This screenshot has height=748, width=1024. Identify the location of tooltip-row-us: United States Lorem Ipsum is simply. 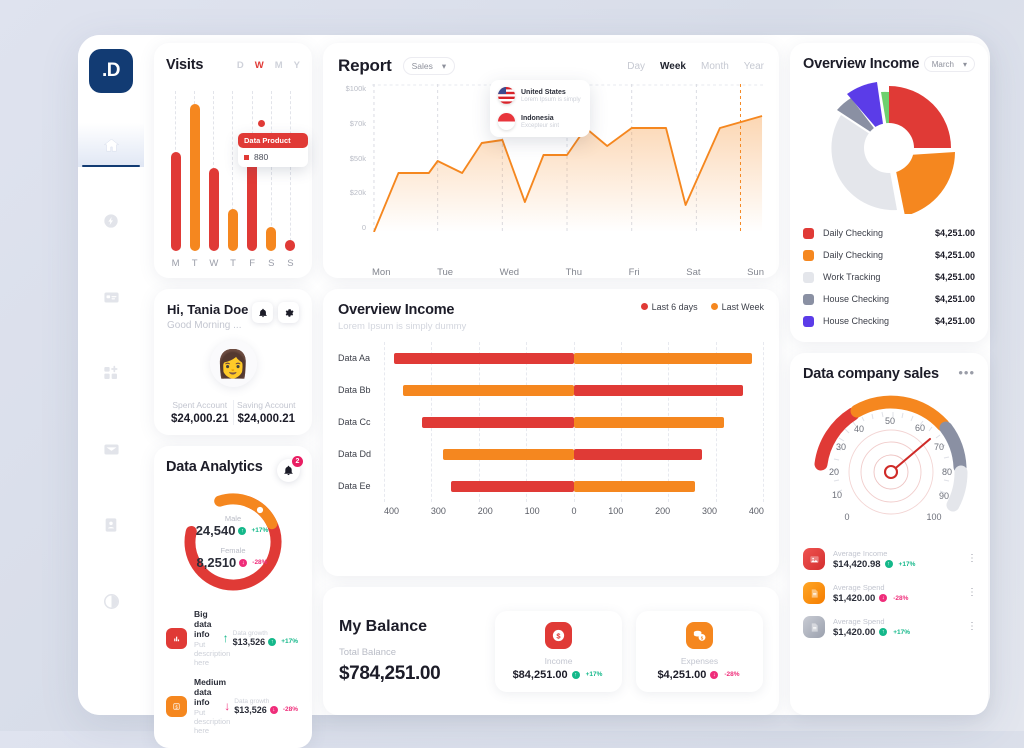
(540, 95).